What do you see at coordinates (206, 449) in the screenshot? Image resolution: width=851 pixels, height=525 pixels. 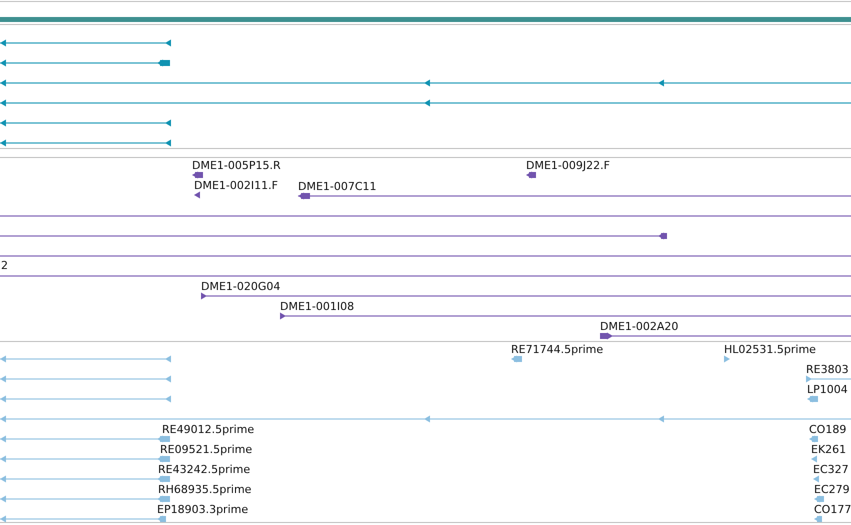 I see `feature-label: RE09521.5prime` at bounding box center [206, 449].